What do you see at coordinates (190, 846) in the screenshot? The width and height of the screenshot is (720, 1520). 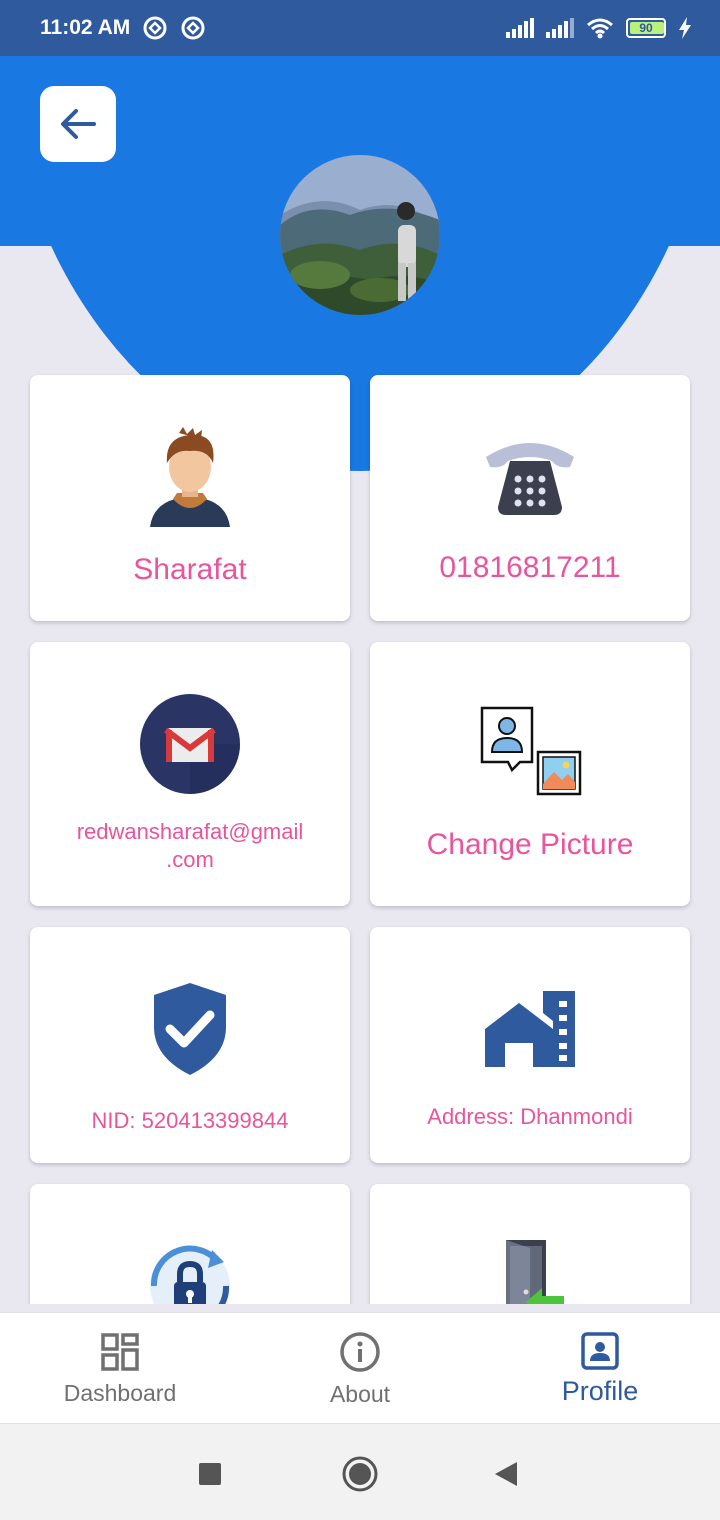 I see `email-label: redwansharafat@gmail .com` at bounding box center [190, 846].